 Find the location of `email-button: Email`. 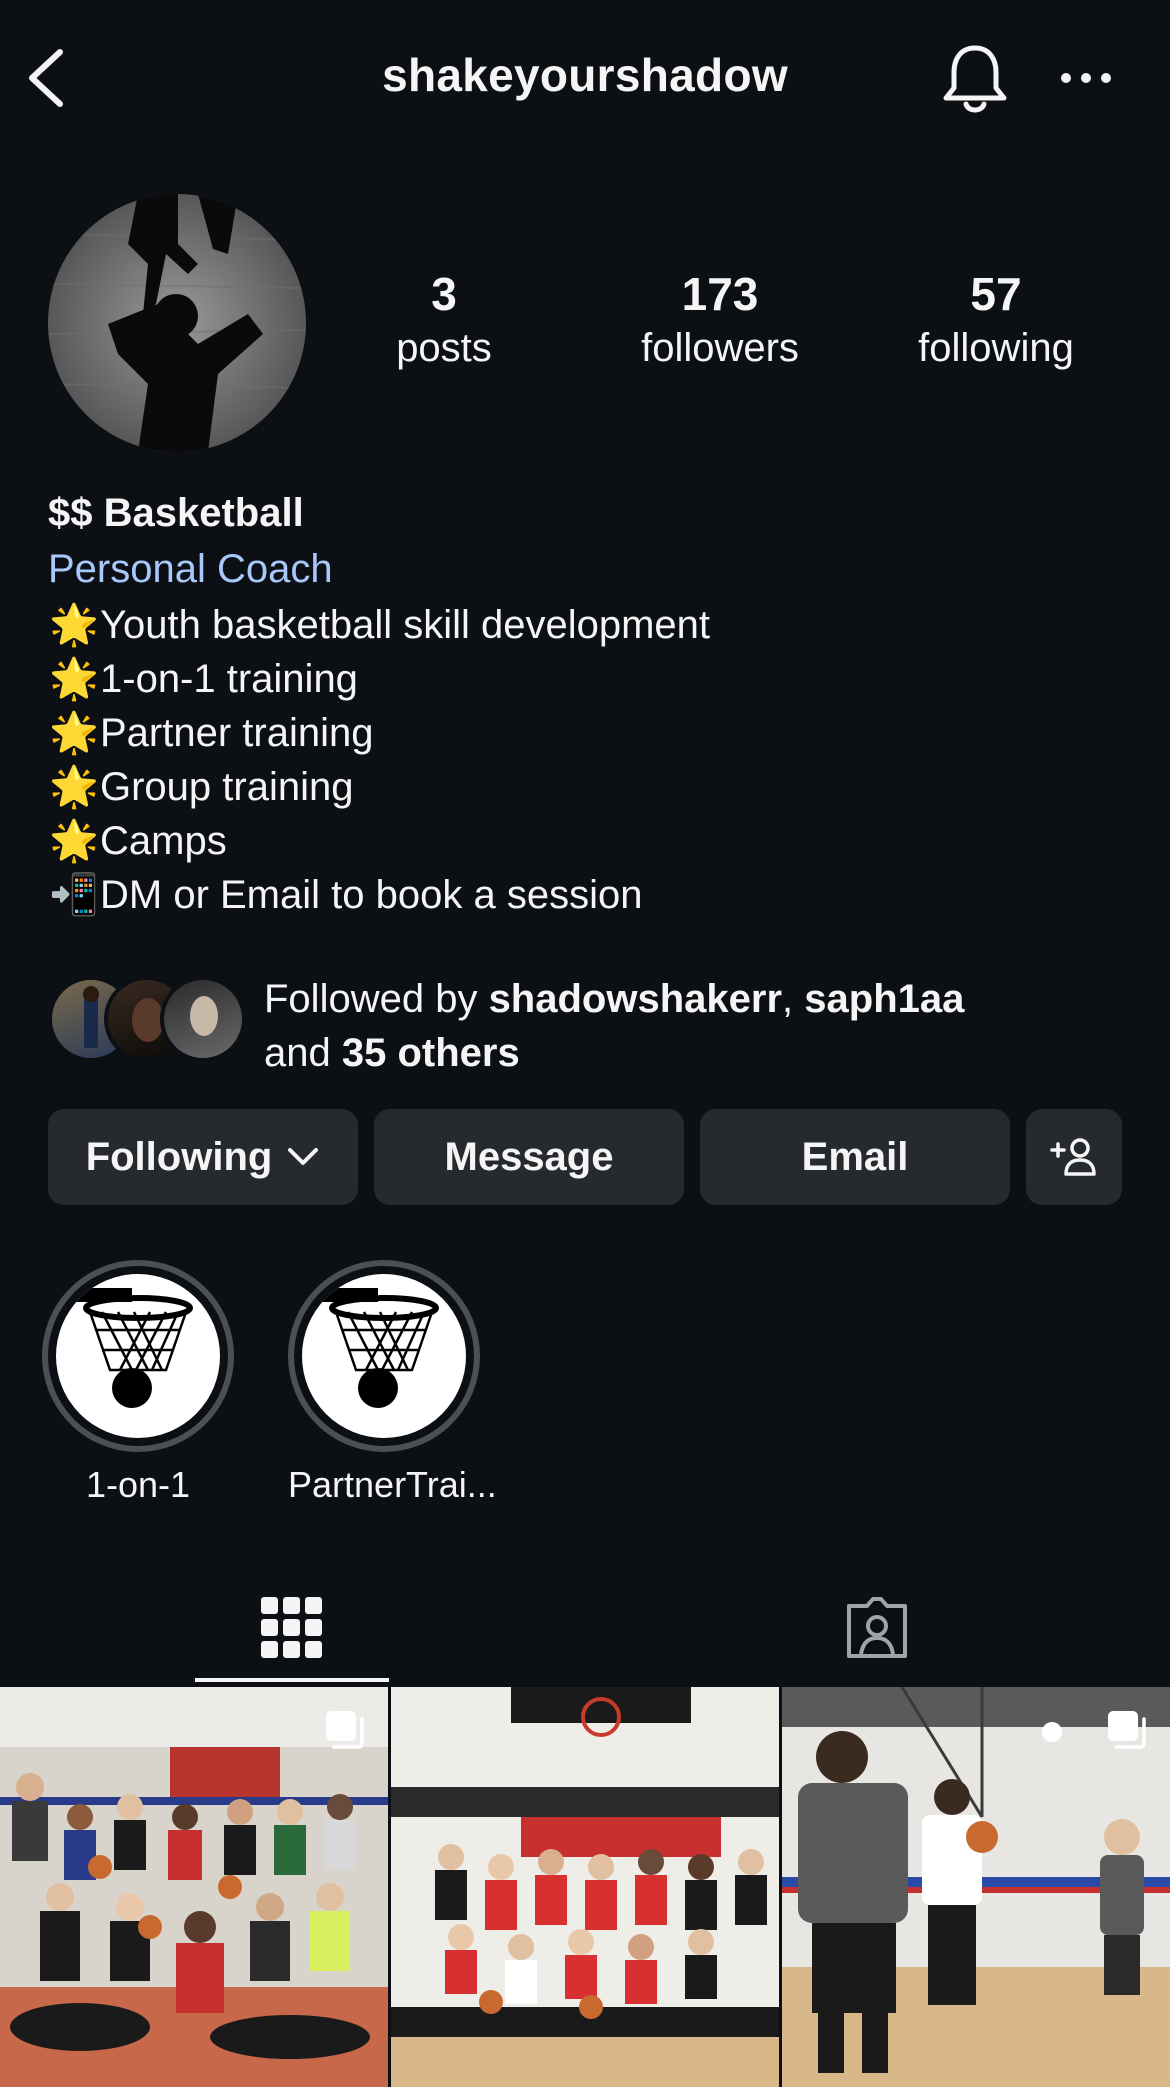

email-button: Email is located at coordinates (855, 1157).